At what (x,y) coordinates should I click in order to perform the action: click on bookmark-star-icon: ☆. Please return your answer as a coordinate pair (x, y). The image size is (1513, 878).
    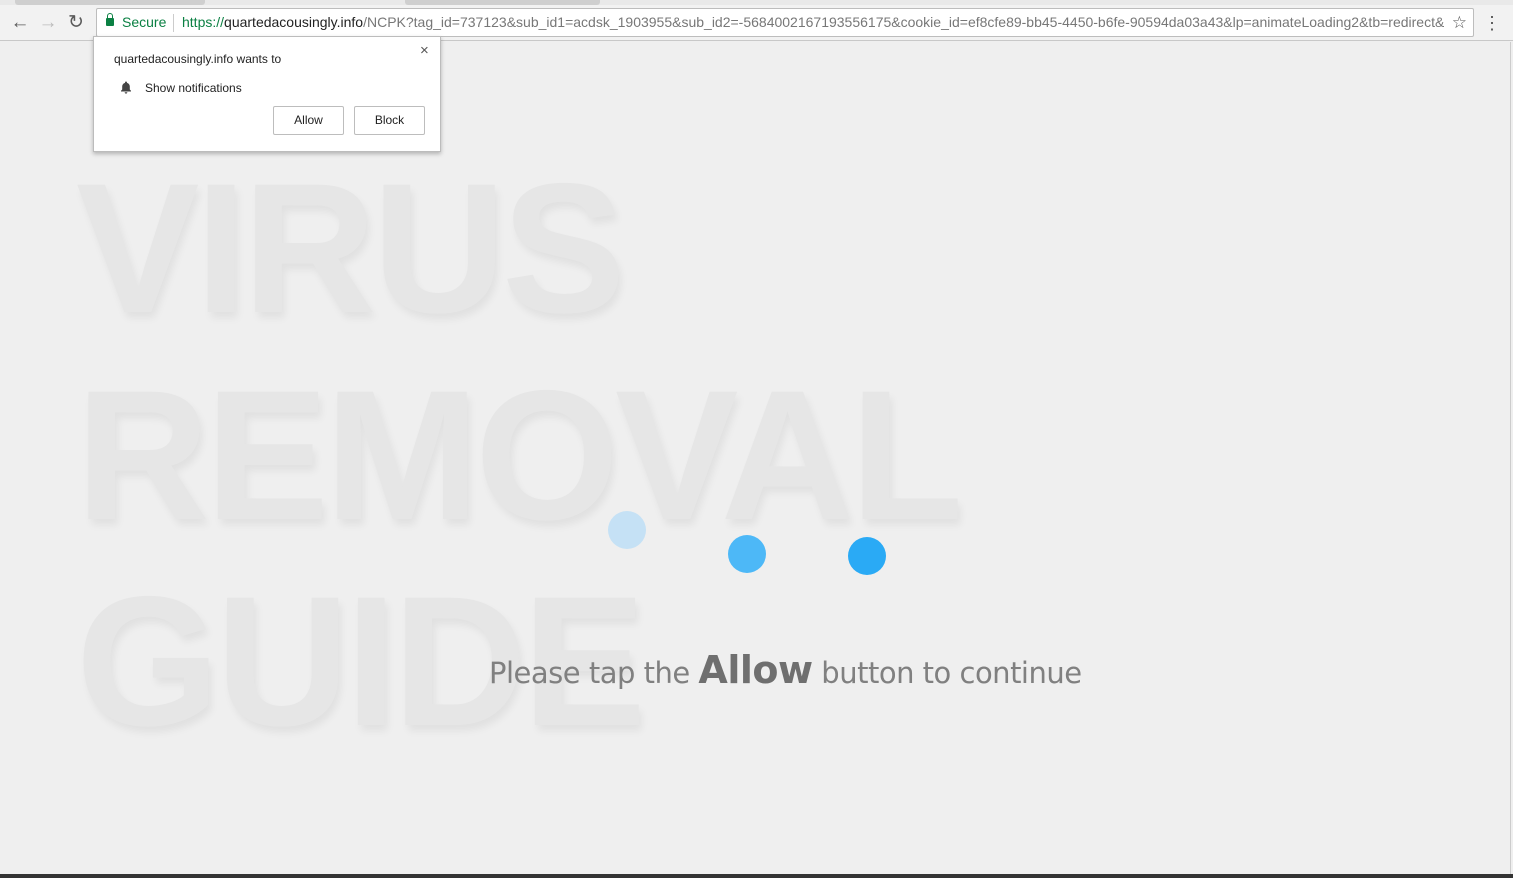
    Looking at the image, I should click on (1459, 22).